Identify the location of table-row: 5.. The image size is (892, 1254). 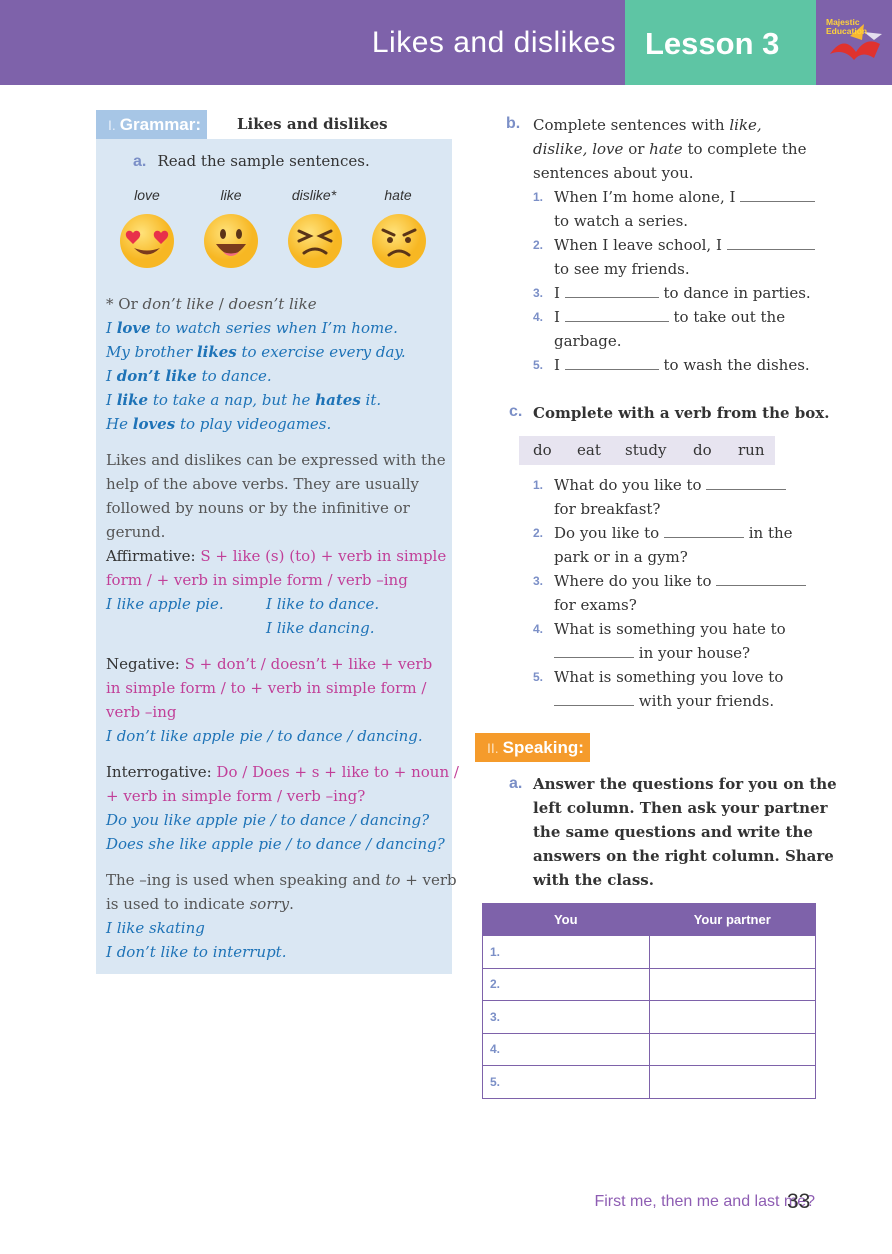
(649, 1082).